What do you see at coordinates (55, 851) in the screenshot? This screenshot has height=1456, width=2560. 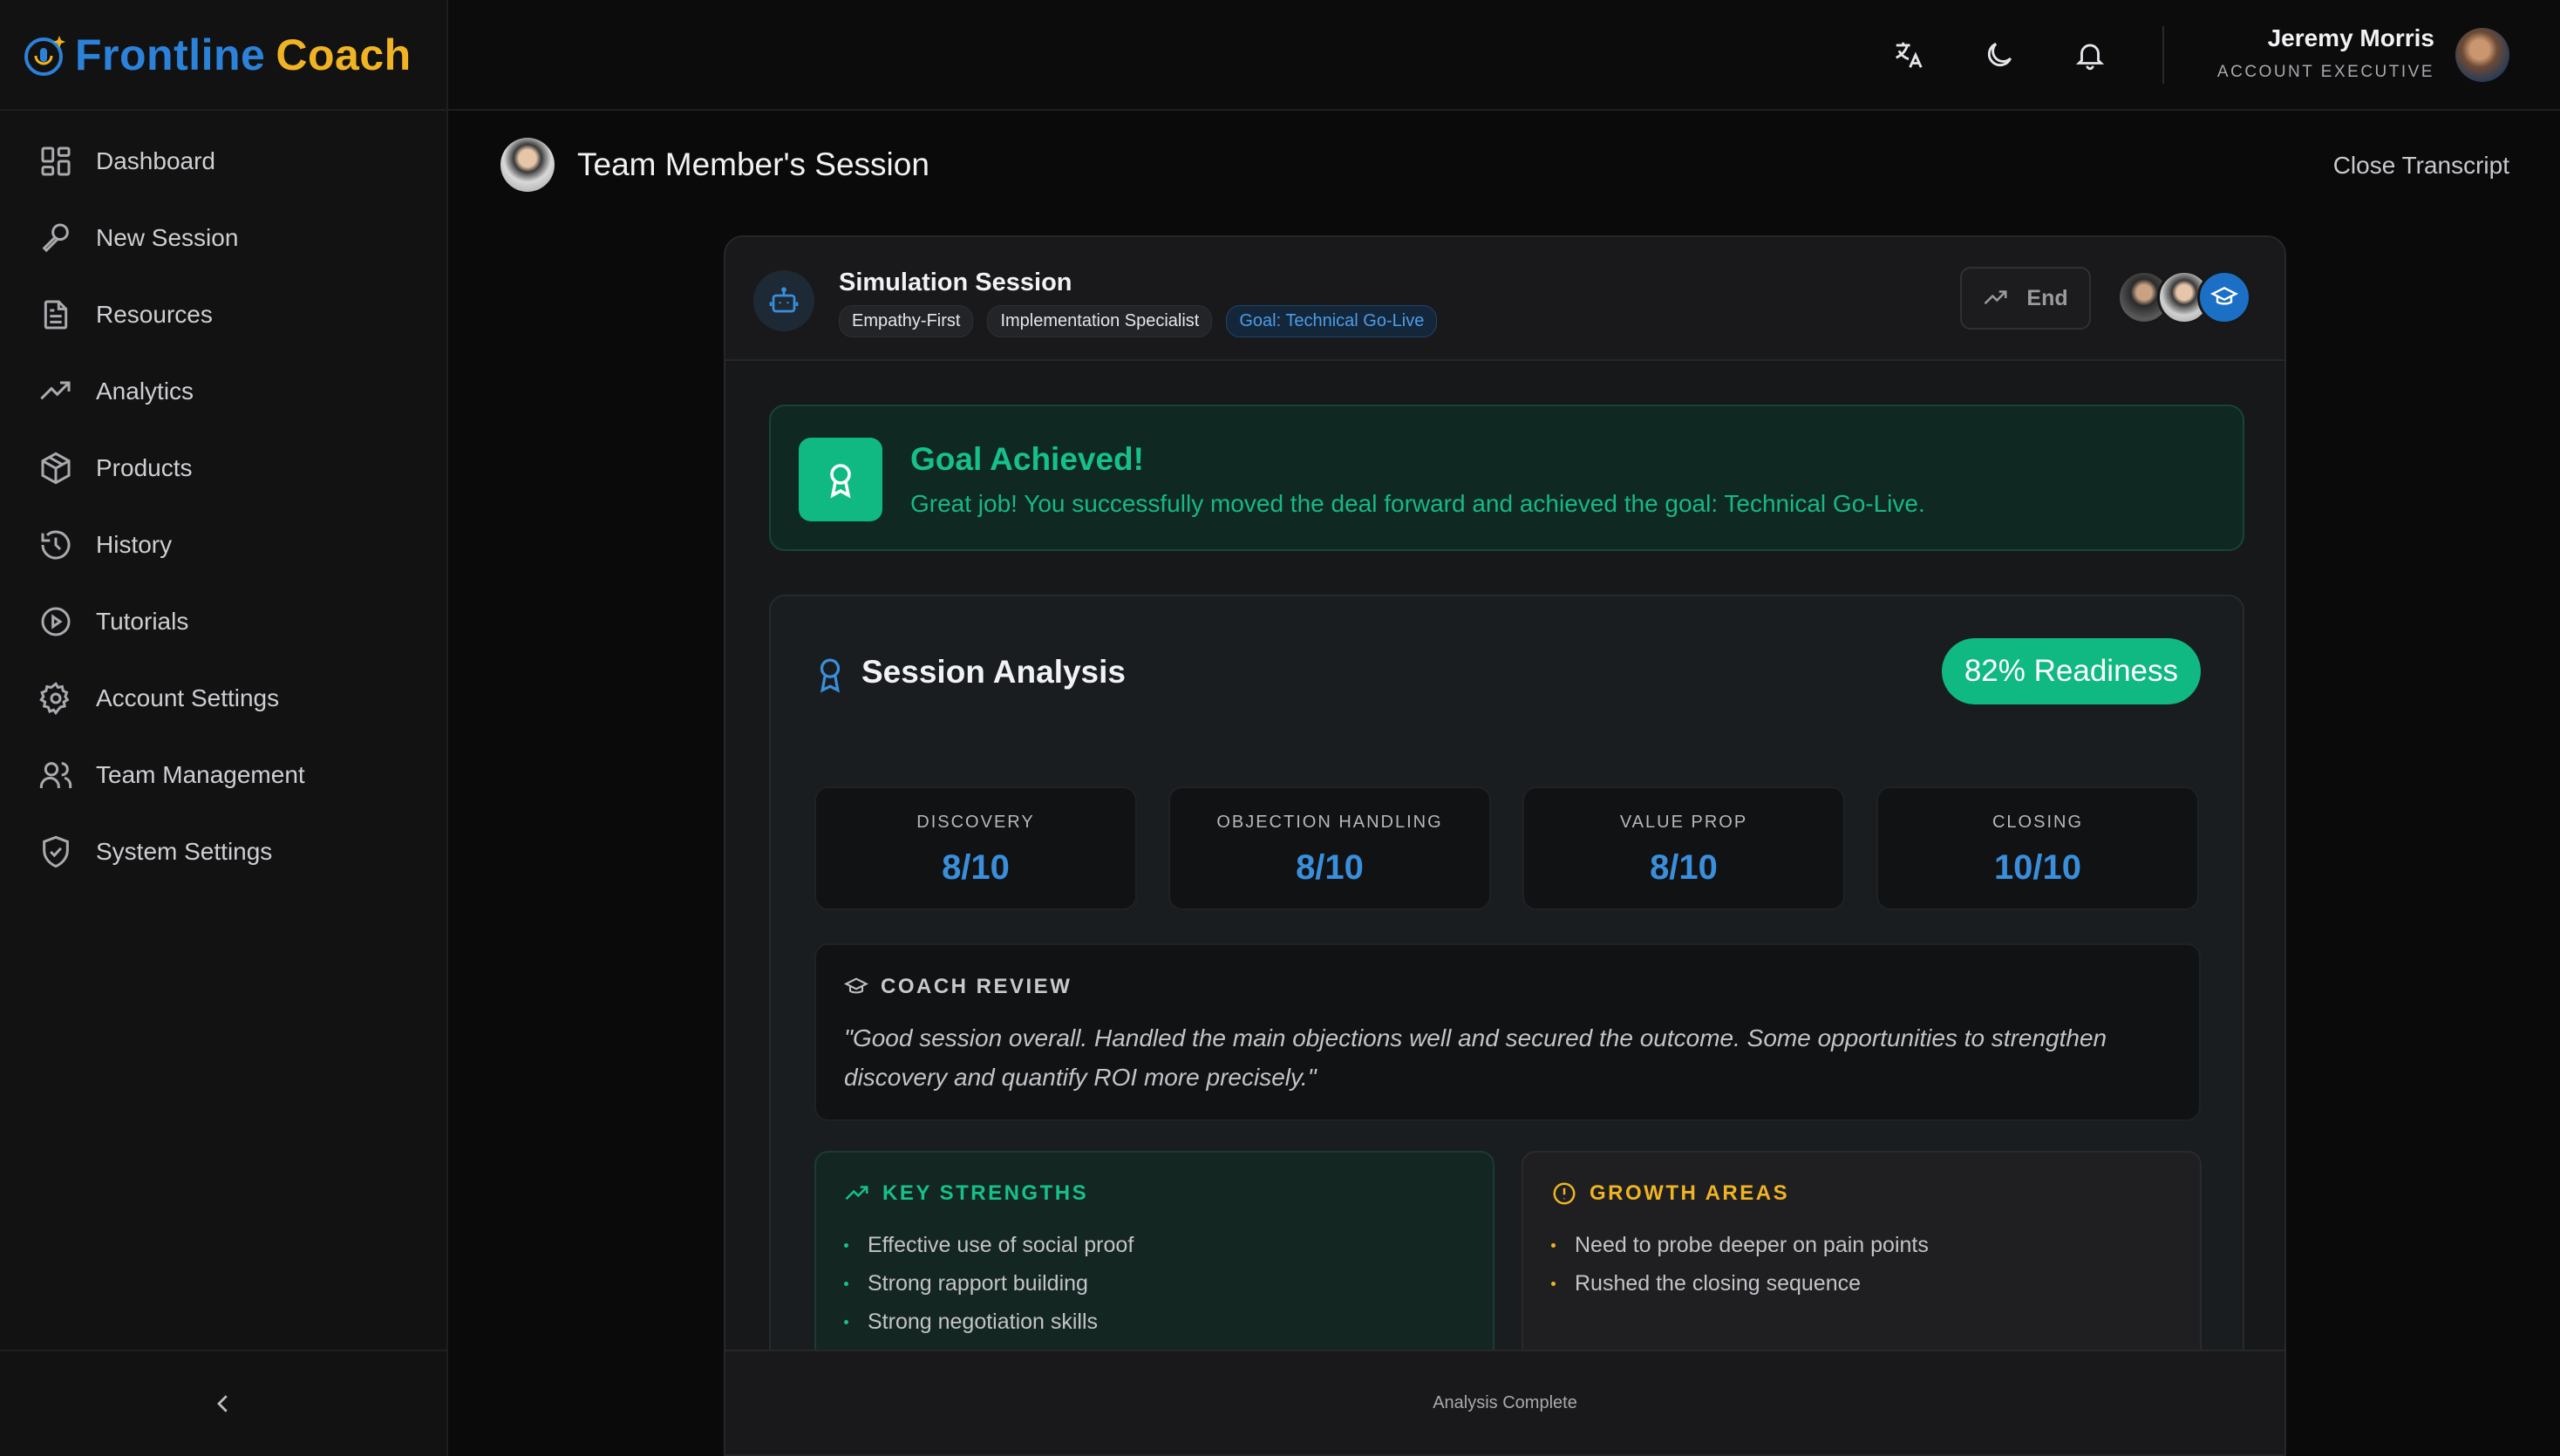 I see `shield-check-icon` at bounding box center [55, 851].